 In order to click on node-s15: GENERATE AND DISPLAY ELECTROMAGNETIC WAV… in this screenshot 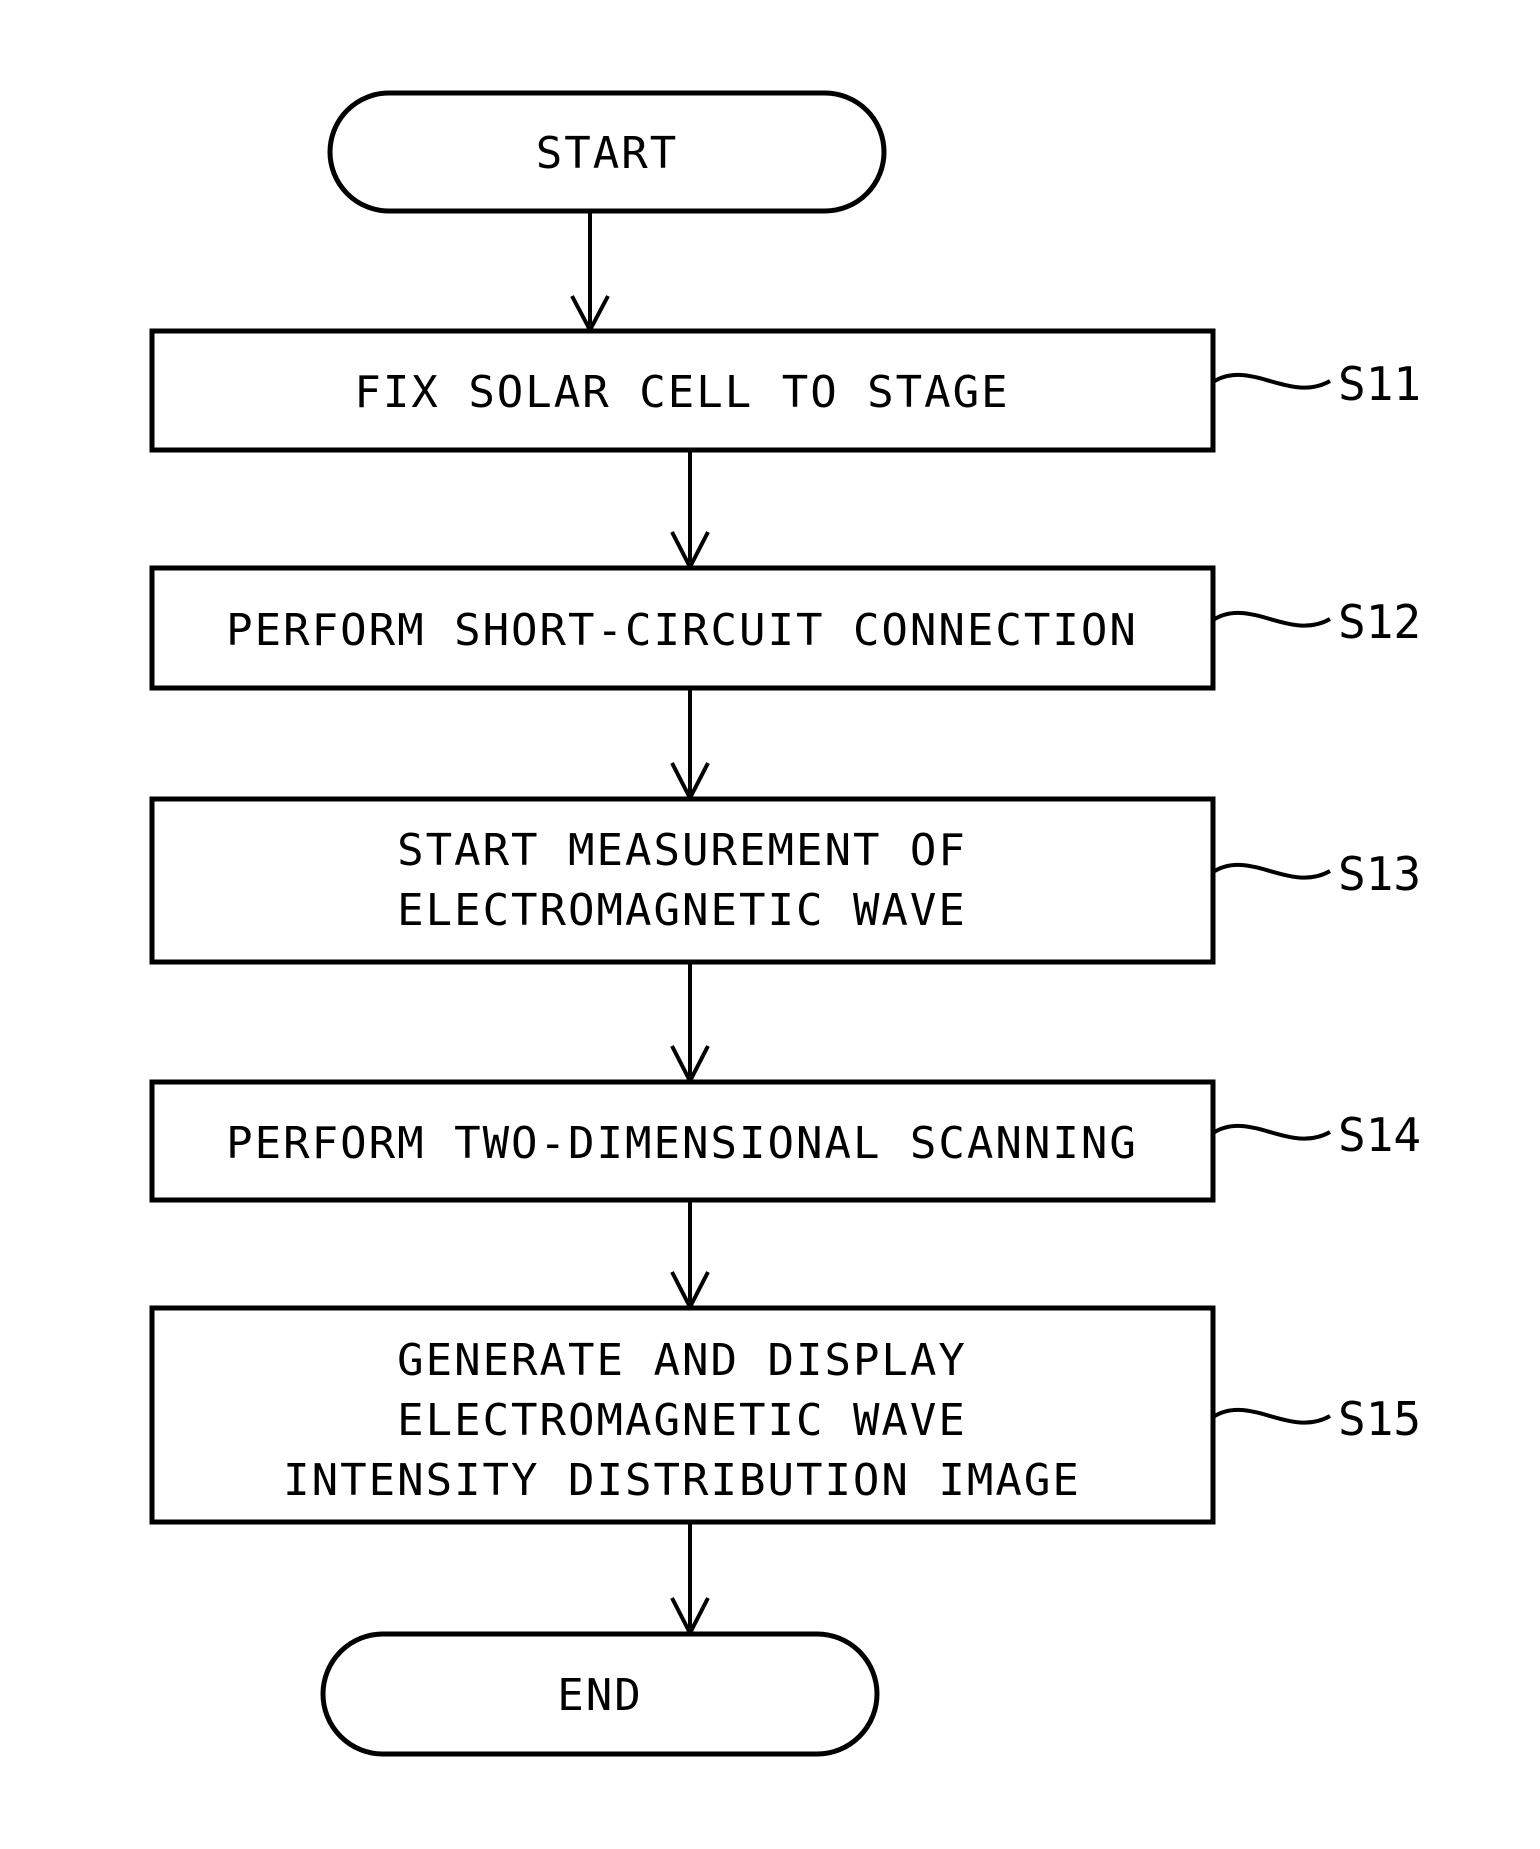, I will do `click(682, 1415)`.